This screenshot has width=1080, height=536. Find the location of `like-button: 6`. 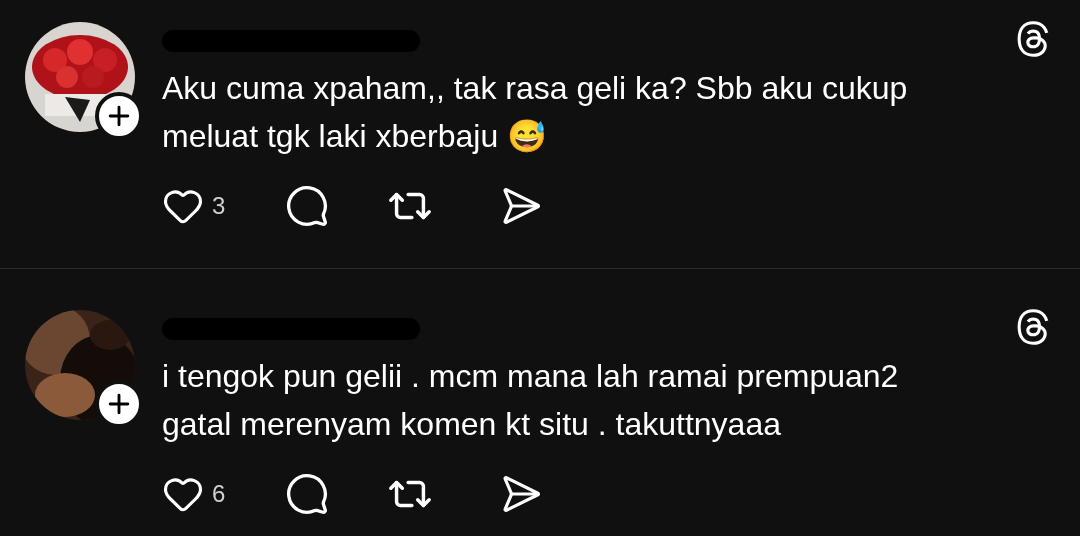

like-button: 6 is located at coordinates (194, 494).